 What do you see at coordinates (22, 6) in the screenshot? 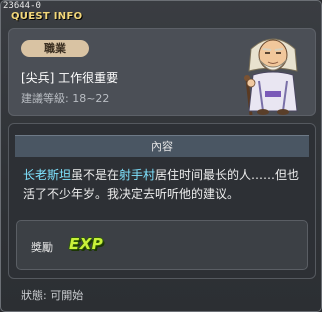
I see `quest-id: 23644-0` at bounding box center [22, 6].